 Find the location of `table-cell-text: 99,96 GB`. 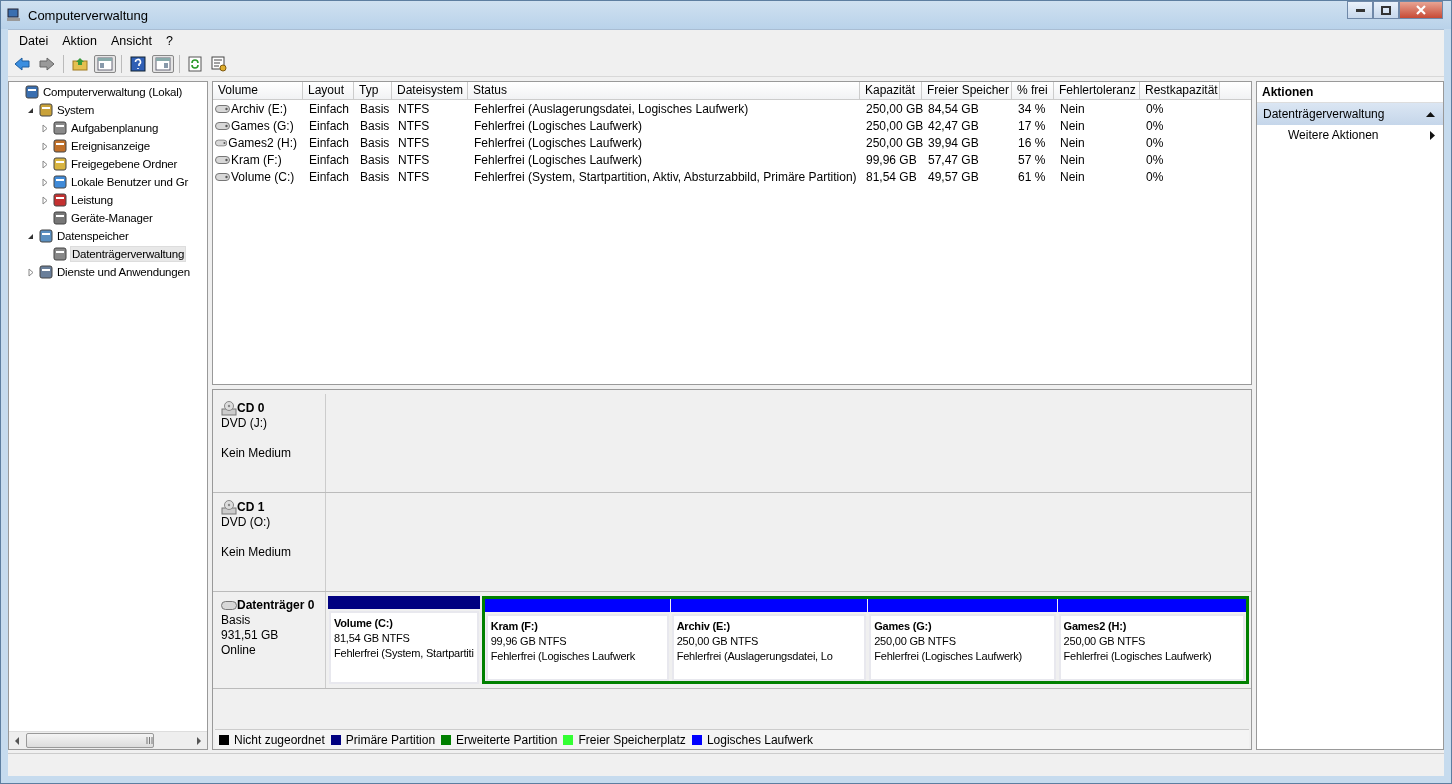

table-cell-text: 99,96 GB is located at coordinates (891, 159).